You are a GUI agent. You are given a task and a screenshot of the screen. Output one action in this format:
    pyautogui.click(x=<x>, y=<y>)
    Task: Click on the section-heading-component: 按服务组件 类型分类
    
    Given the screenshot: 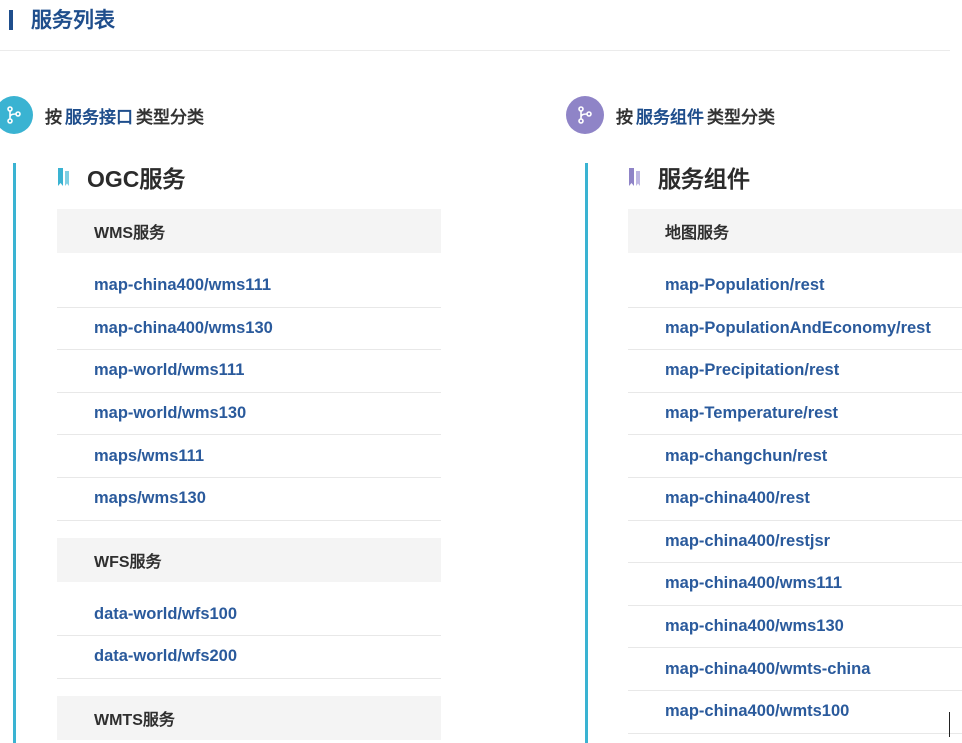 What is the action you would take?
    pyautogui.click(x=670, y=115)
    